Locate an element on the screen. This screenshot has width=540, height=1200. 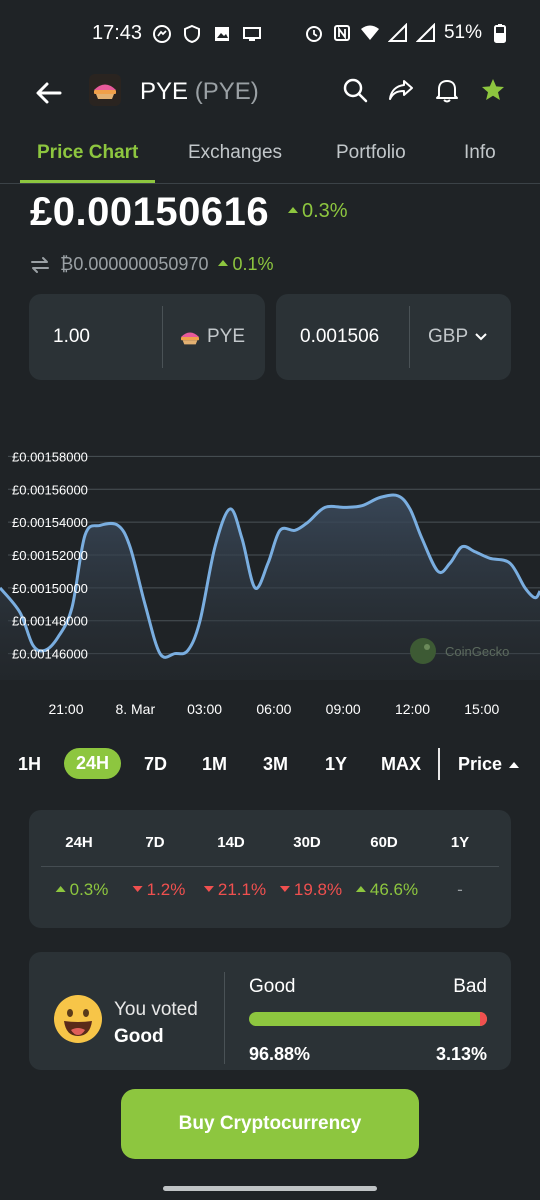
range-1y: 1Y is located at coordinates (336, 764).